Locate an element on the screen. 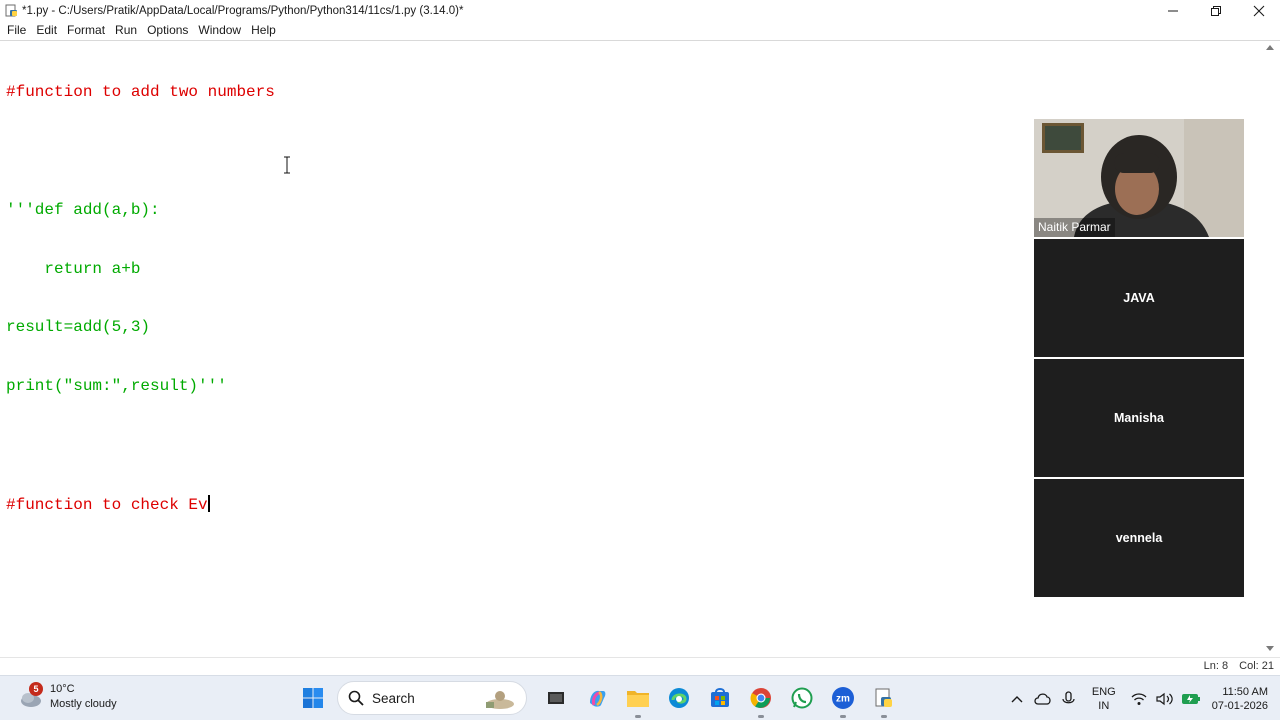  whatsapp-icon is located at coordinates (802, 698).